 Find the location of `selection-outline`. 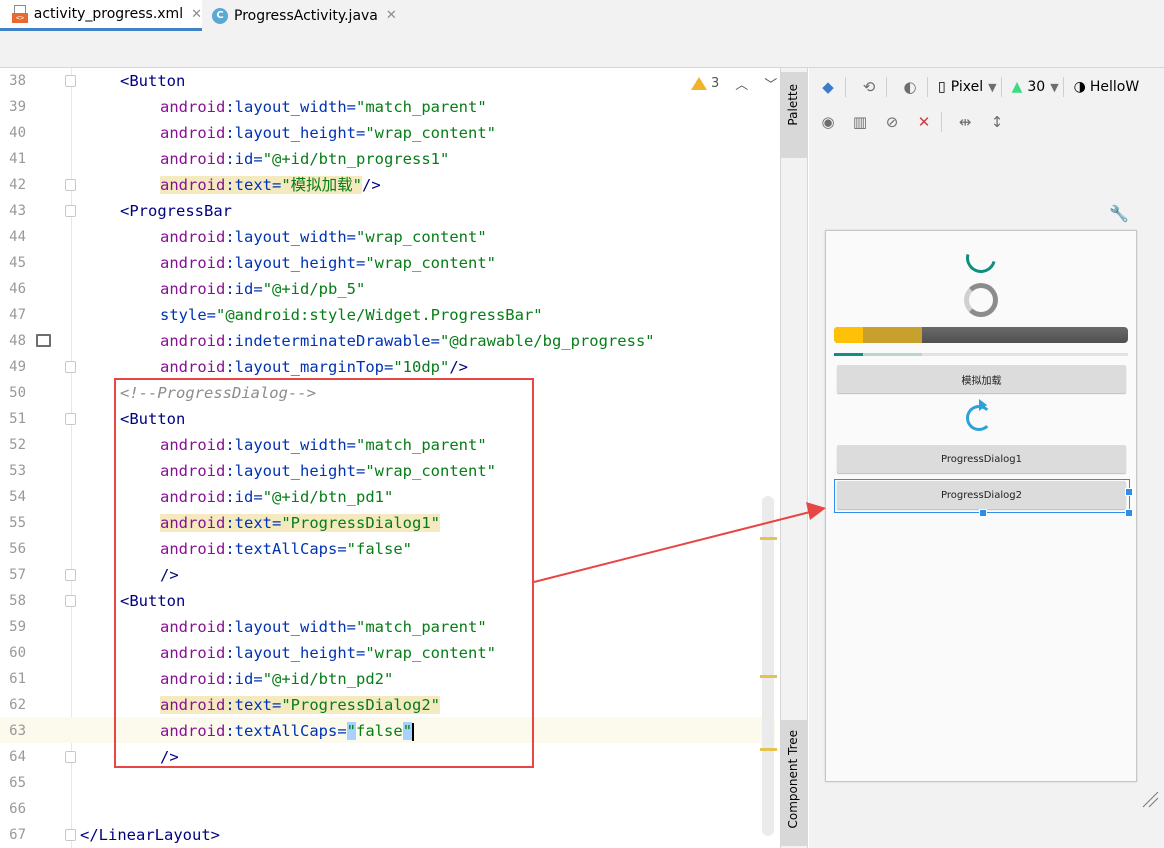

selection-outline is located at coordinates (983, 498).